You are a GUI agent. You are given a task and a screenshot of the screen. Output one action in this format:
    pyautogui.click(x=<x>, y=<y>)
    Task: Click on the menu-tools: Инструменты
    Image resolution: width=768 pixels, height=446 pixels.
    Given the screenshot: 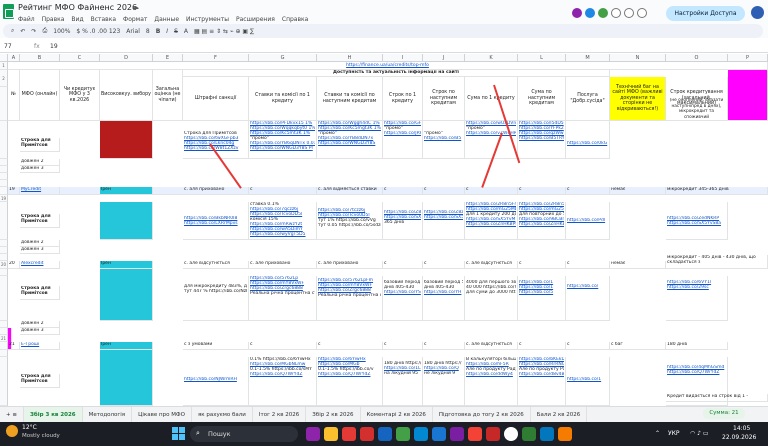 What is the action you would take?
    pyautogui.click(x=207, y=19)
    